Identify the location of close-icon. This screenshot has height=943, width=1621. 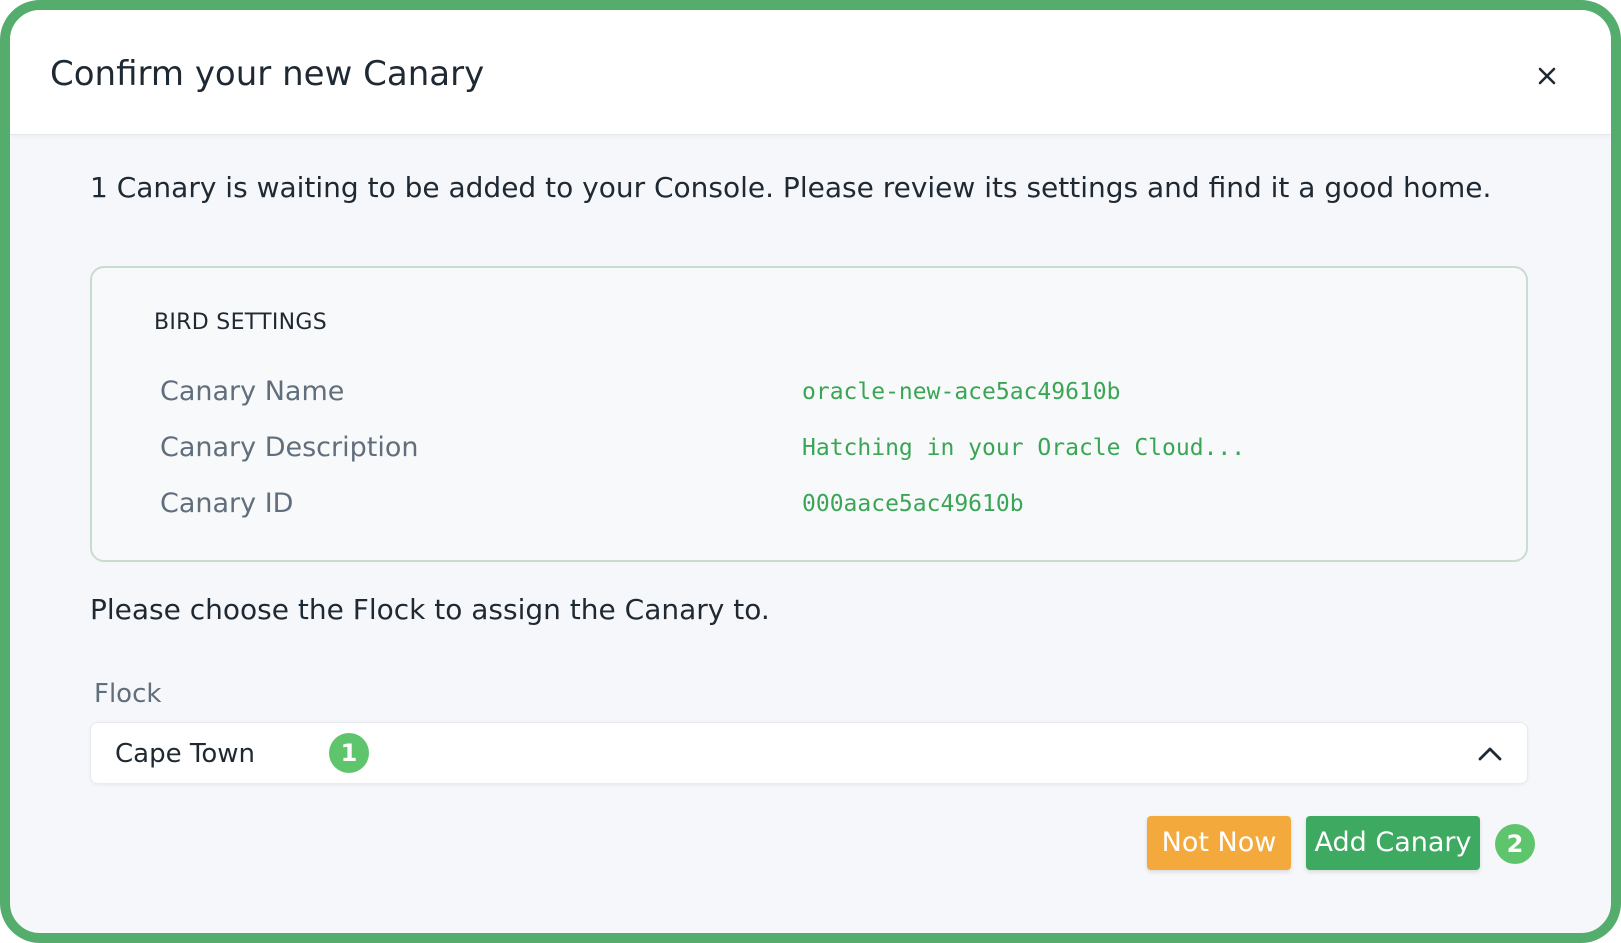
(1547, 76).